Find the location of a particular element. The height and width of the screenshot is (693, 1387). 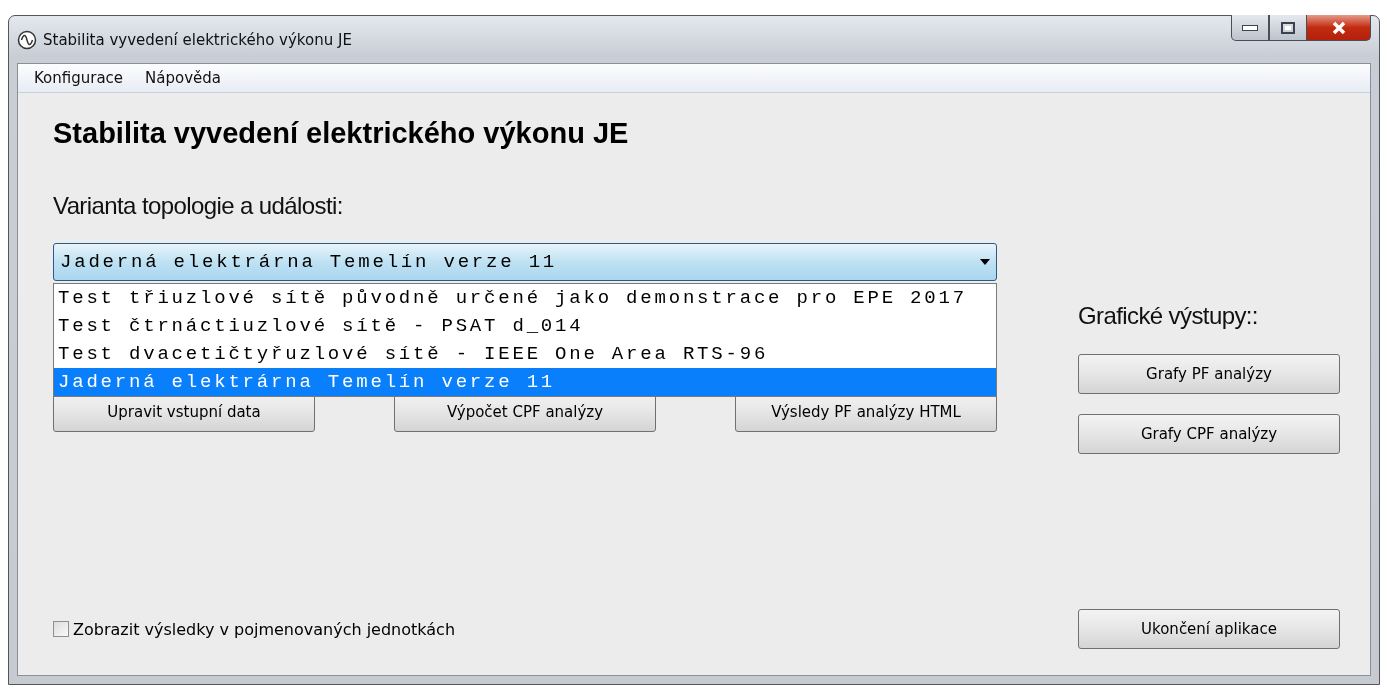

chart-button: Grafy CPF analýzy is located at coordinates (1209, 434).